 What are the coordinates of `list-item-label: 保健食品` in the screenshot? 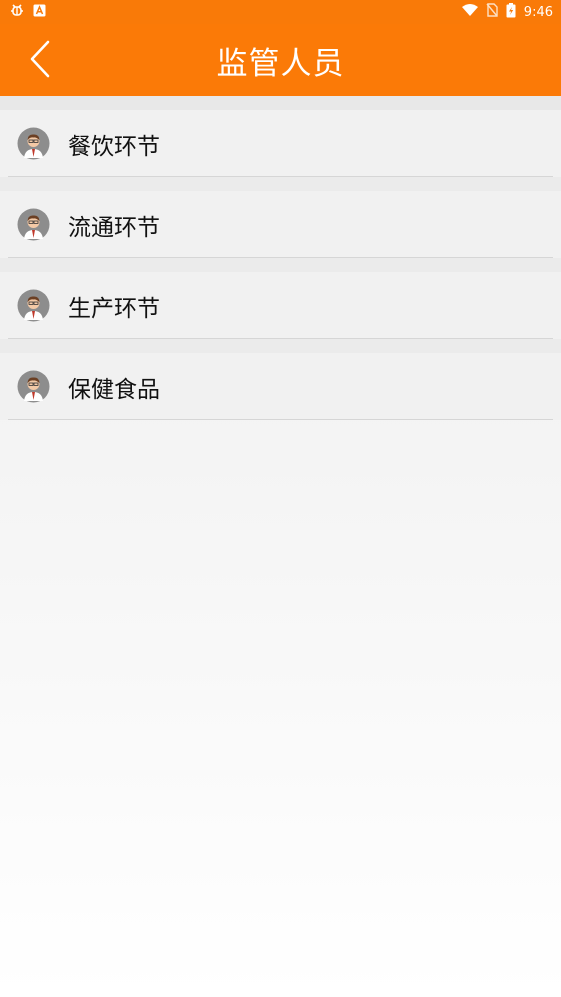 It's located at (114, 389).